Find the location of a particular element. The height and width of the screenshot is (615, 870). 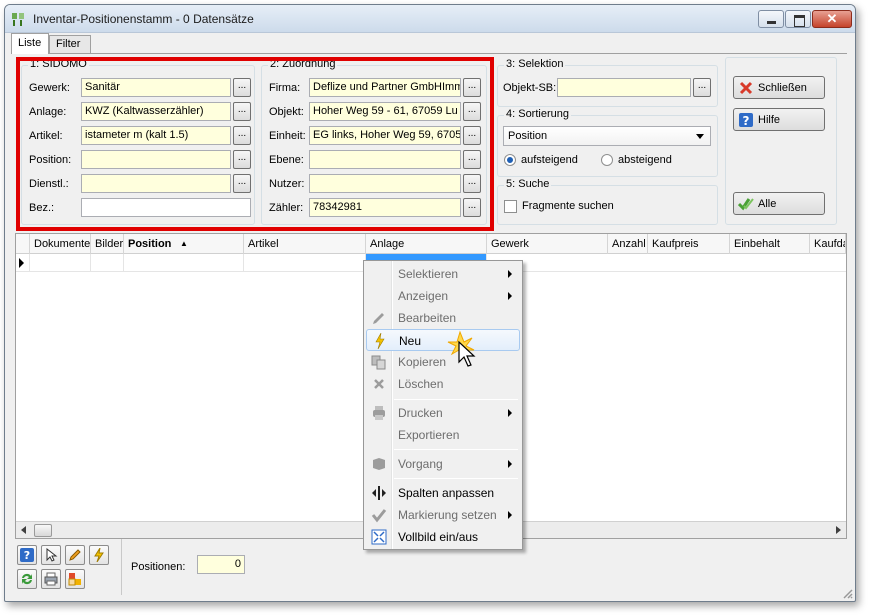

row-selector is located at coordinates (23, 263).